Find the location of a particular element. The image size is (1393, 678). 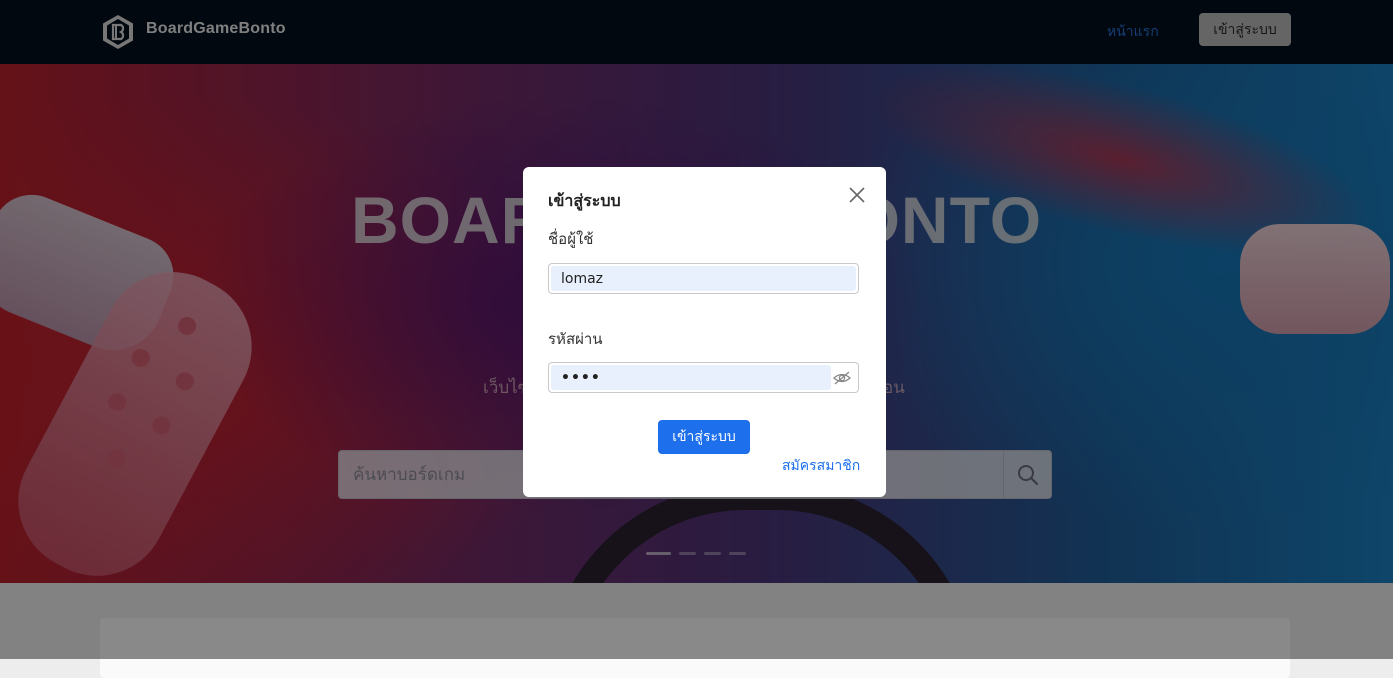

close-icon is located at coordinates (857, 195).